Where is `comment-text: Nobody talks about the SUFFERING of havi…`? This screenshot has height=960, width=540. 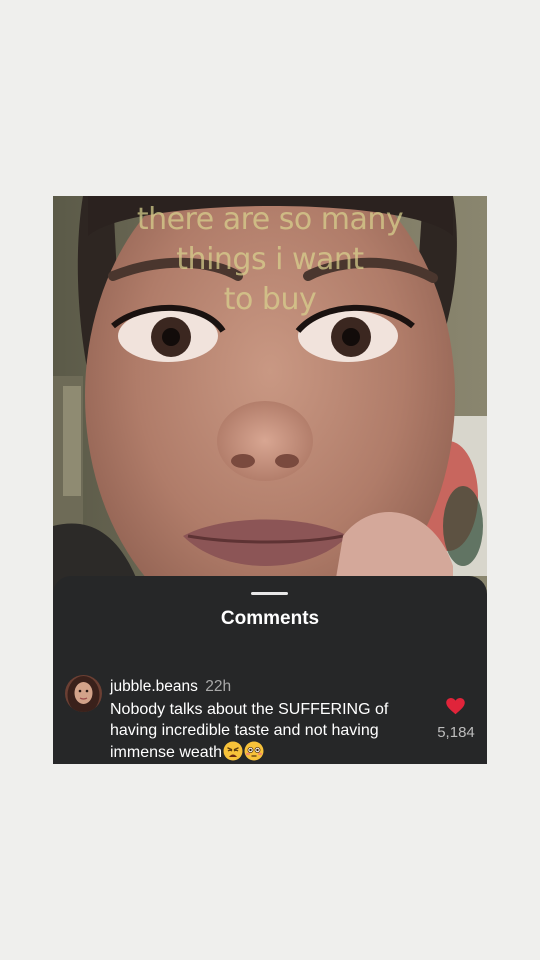 comment-text: Nobody talks about the SUFFERING of havi… is located at coordinates (270, 731).